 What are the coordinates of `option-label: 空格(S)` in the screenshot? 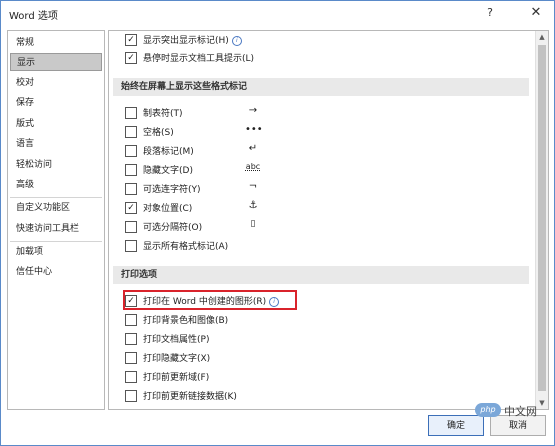 It's located at (158, 133).